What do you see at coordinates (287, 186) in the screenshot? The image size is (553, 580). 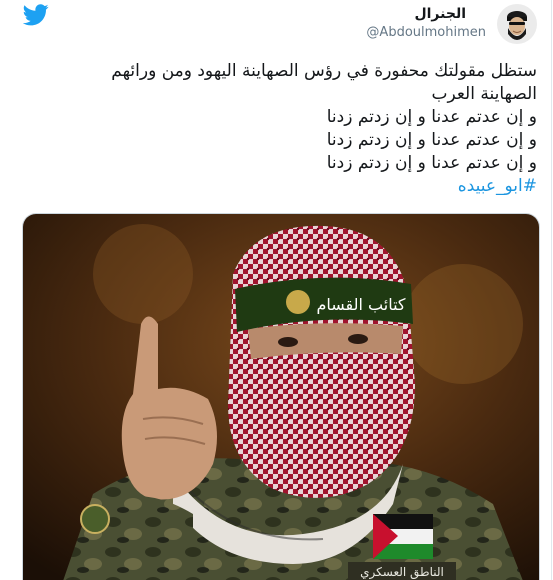 I see `hashtag-link: #ابو_عبيده` at bounding box center [287, 186].